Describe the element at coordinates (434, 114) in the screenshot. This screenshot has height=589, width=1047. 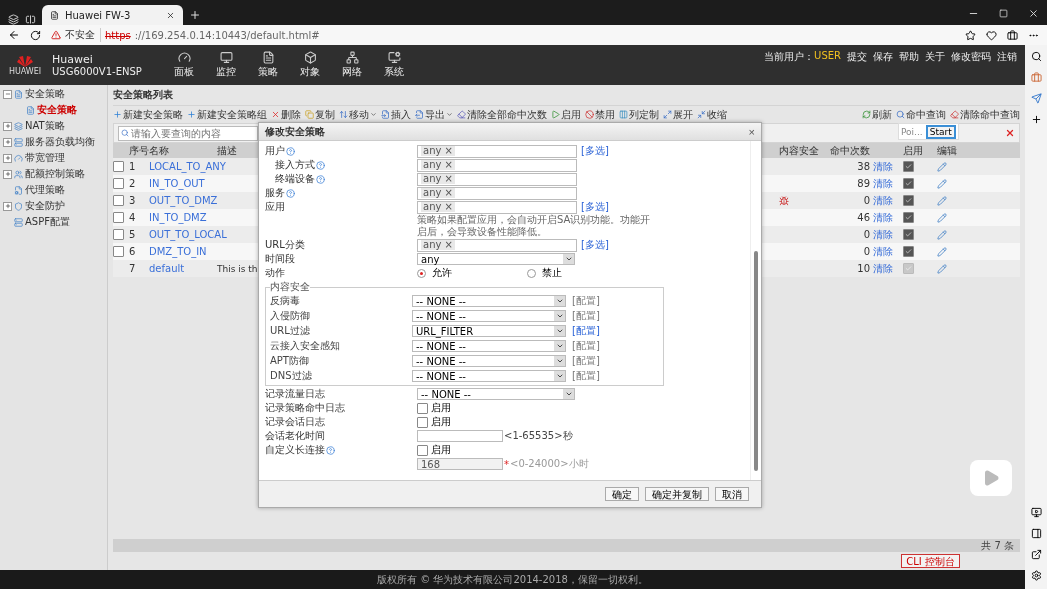
I see `toolbar-button: 导出` at that location.